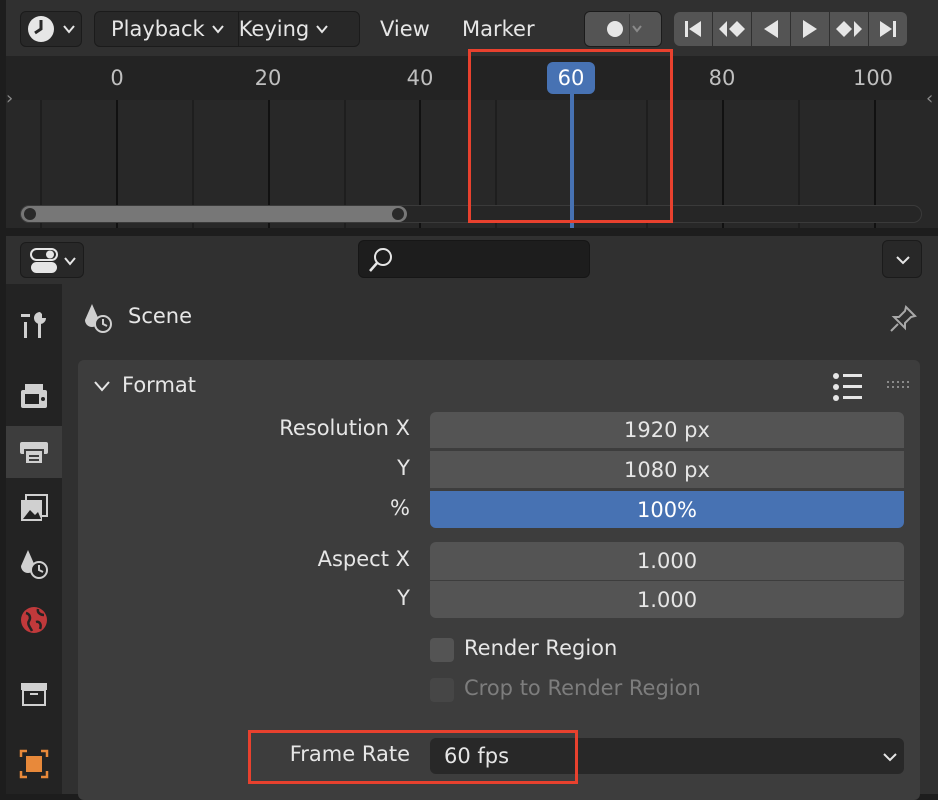 The height and width of the screenshot is (800, 938). What do you see at coordinates (160, 316) in the screenshot?
I see `context-label: Scene` at bounding box center [160, 316].